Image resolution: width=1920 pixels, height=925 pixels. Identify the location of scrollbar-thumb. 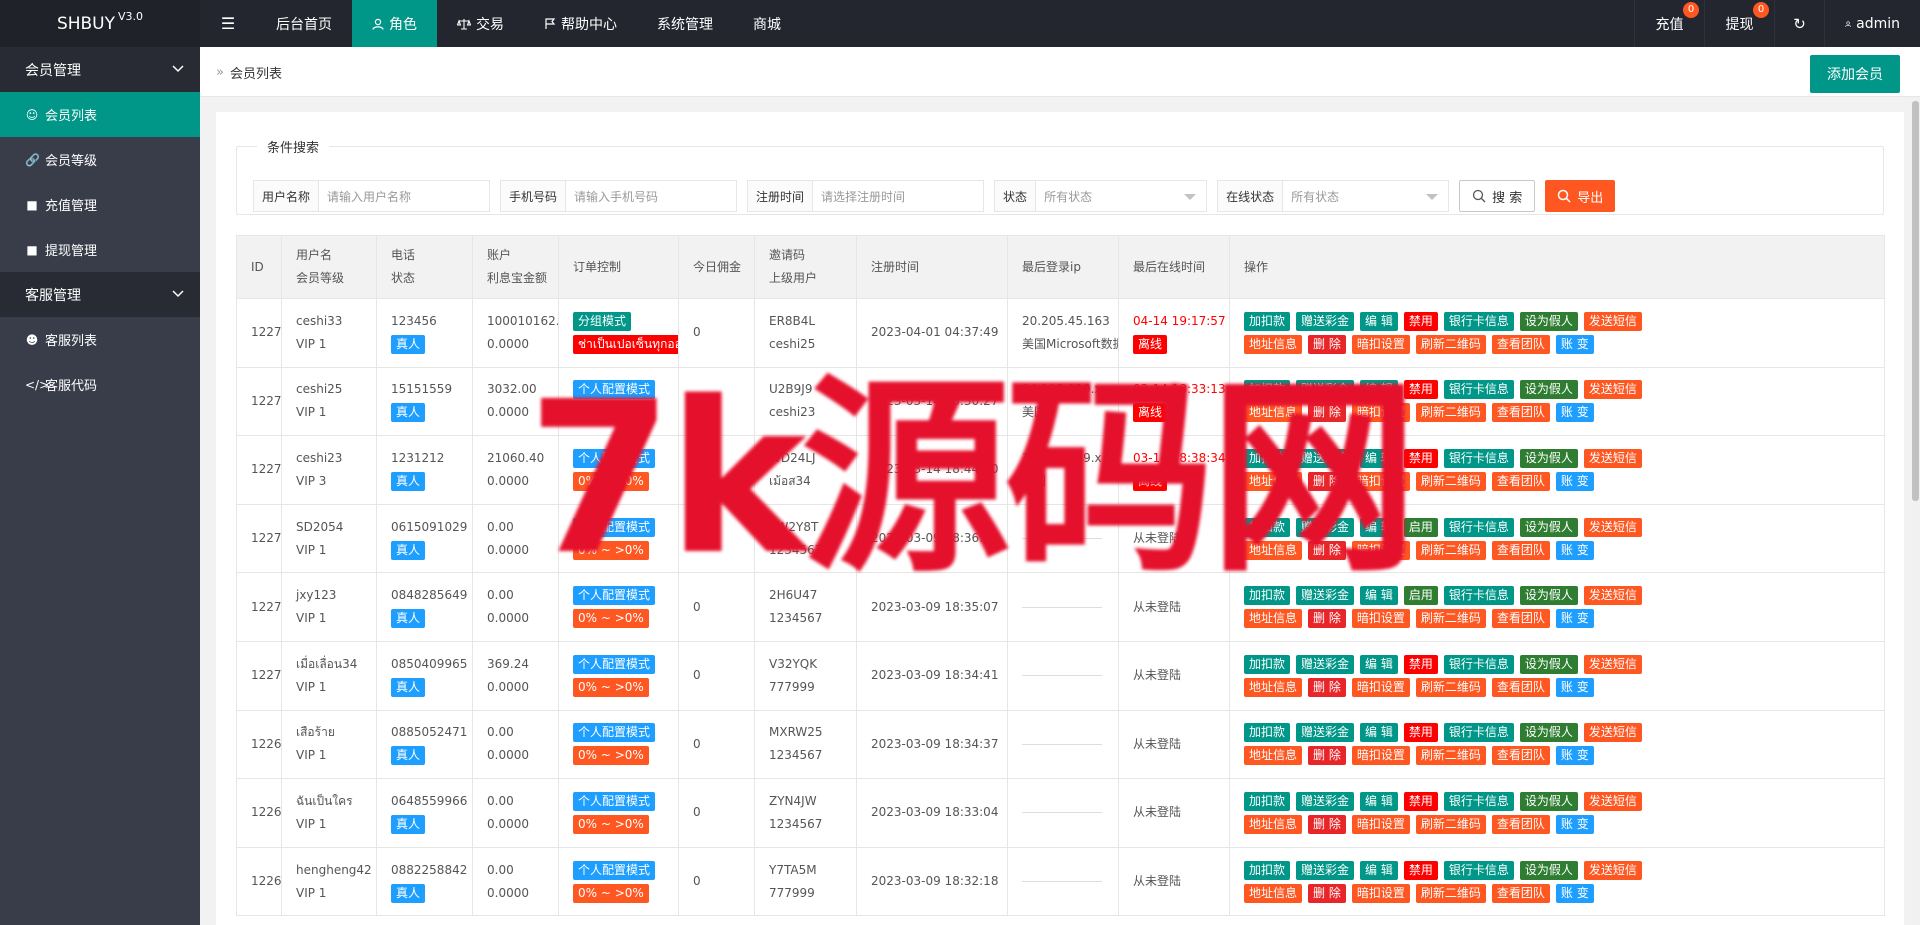
(1915, 301).